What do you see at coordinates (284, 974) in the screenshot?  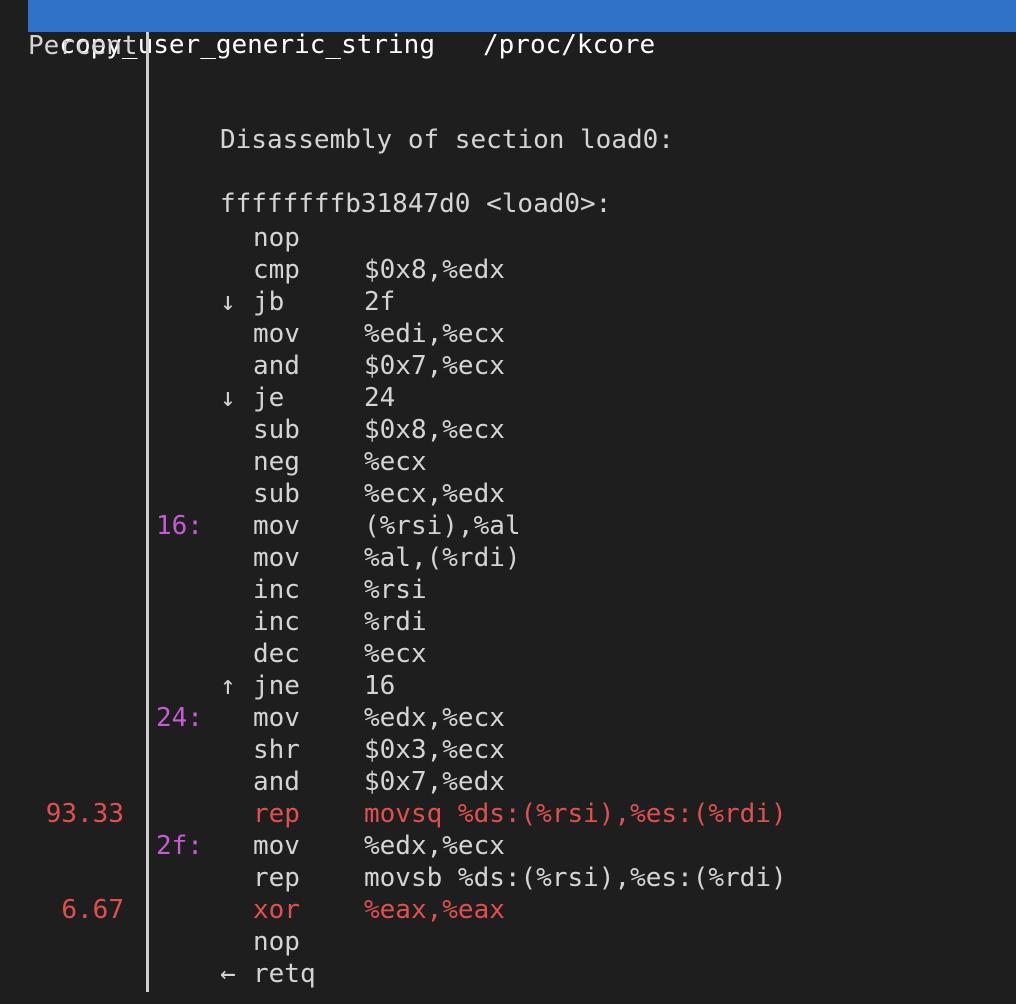 I see `mnemonic: retq` at bounding box center [284, 974].